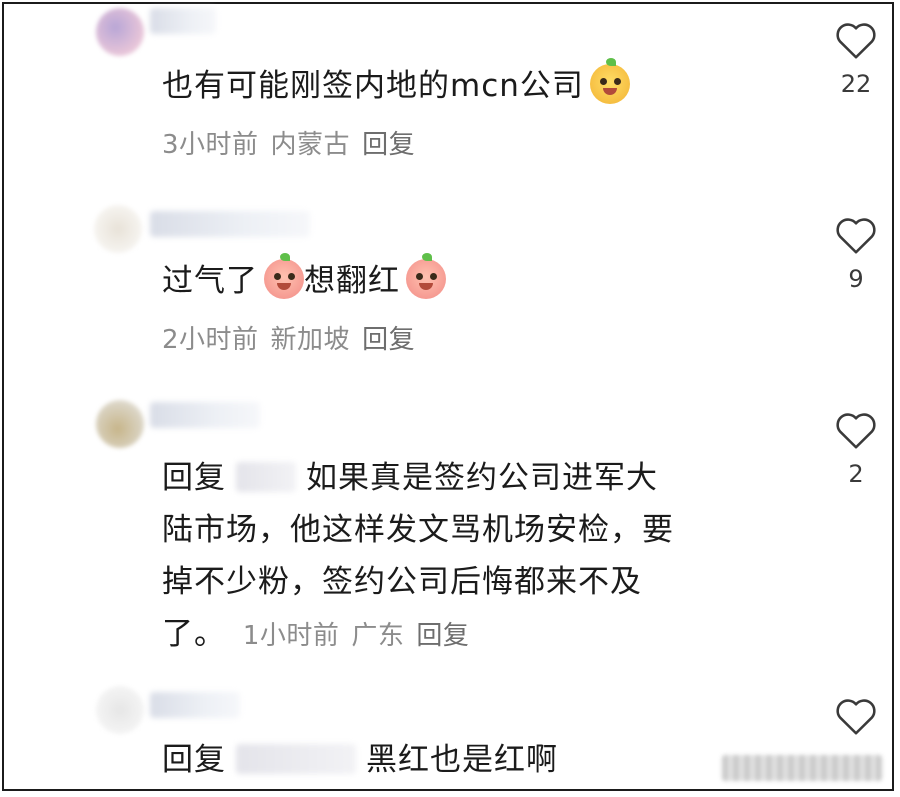  I want to click on comment-text: 过气了 想翻红, so click(304, 280).